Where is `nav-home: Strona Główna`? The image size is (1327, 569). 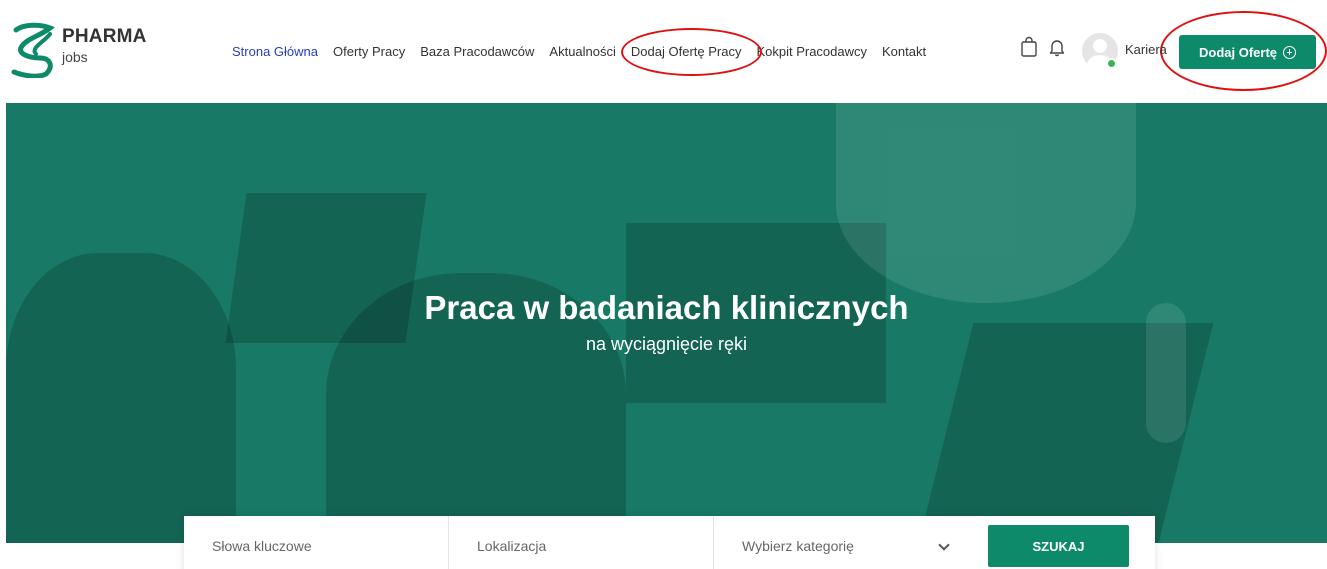
nav-home: Strona Główna is located at coordinates (275, 51).